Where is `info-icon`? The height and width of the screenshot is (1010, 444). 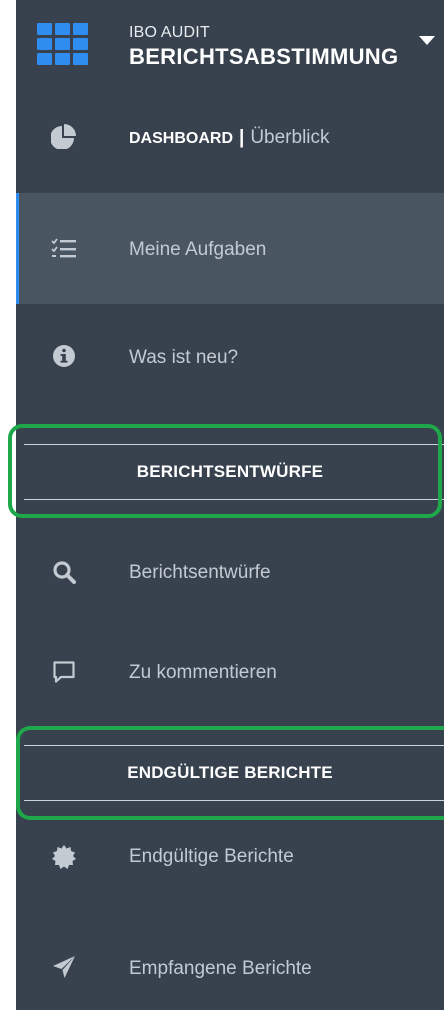
info-icon is located at coordinates (64, 356).